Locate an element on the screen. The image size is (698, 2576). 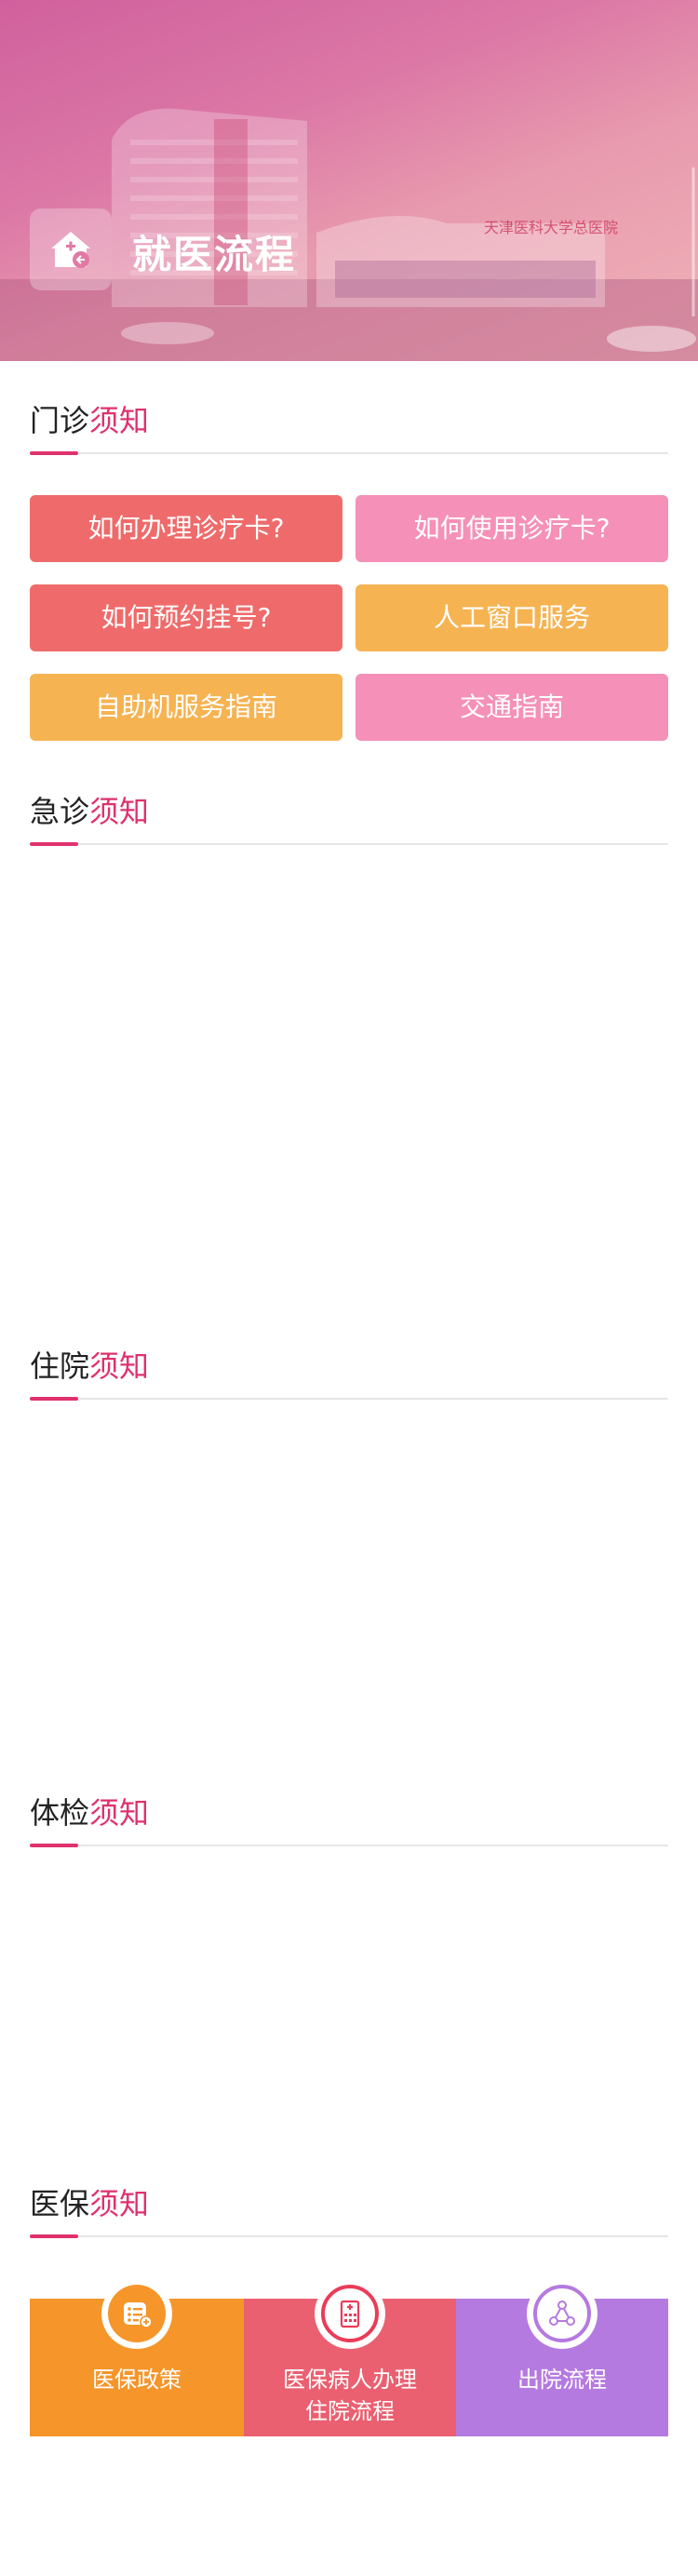
section-inpatient: 住院须知 is located at coordinates (349, 1374).